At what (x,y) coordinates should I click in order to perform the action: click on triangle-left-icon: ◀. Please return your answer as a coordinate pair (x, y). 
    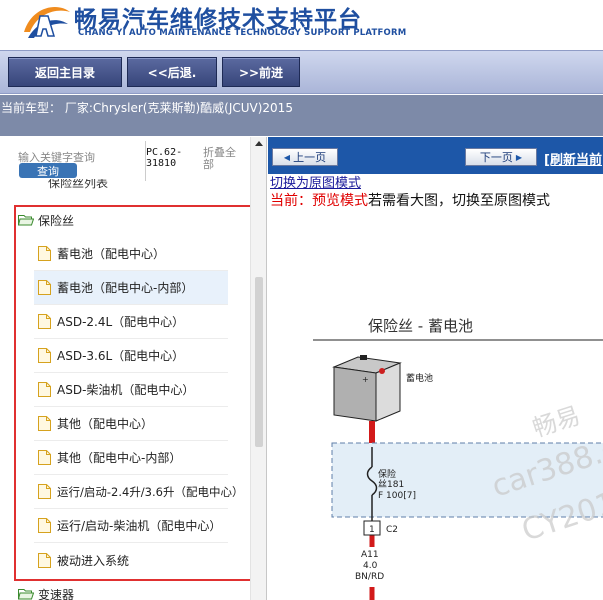
    Looking at the image, I should click on (287, 157).